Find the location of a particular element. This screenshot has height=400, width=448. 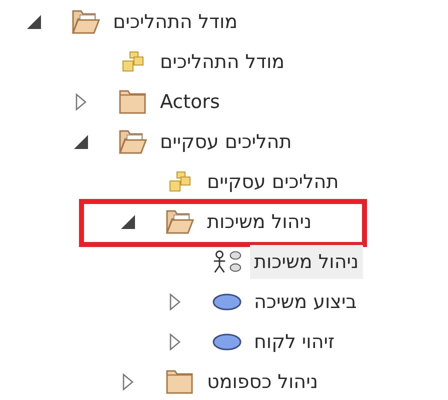

tree-item: ביצוע משיכה is located at coordinates (305, 302).